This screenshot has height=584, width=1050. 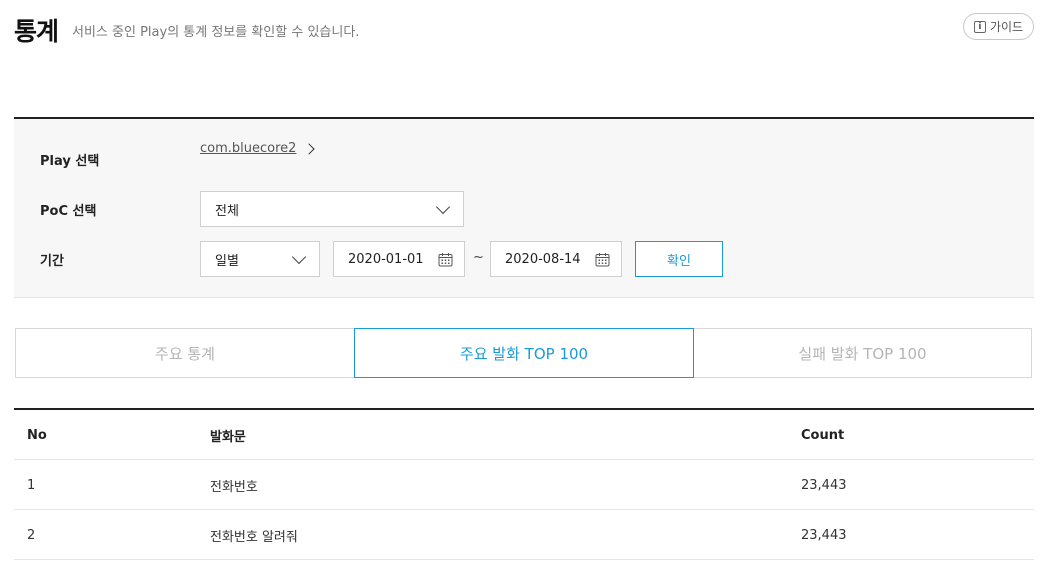 What do you see at coordinates (52, 261) in the screenshot?
I see `period-label: 기간` at bounding box center [52, 261].